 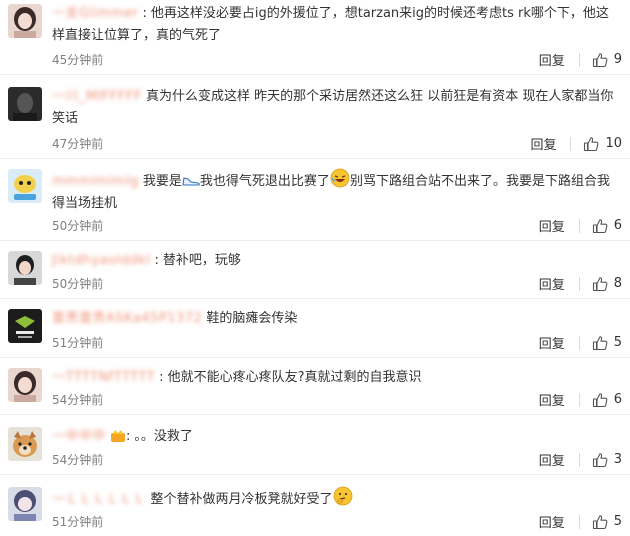 I want to click on like-count: 8, so click(x=617, y=283).